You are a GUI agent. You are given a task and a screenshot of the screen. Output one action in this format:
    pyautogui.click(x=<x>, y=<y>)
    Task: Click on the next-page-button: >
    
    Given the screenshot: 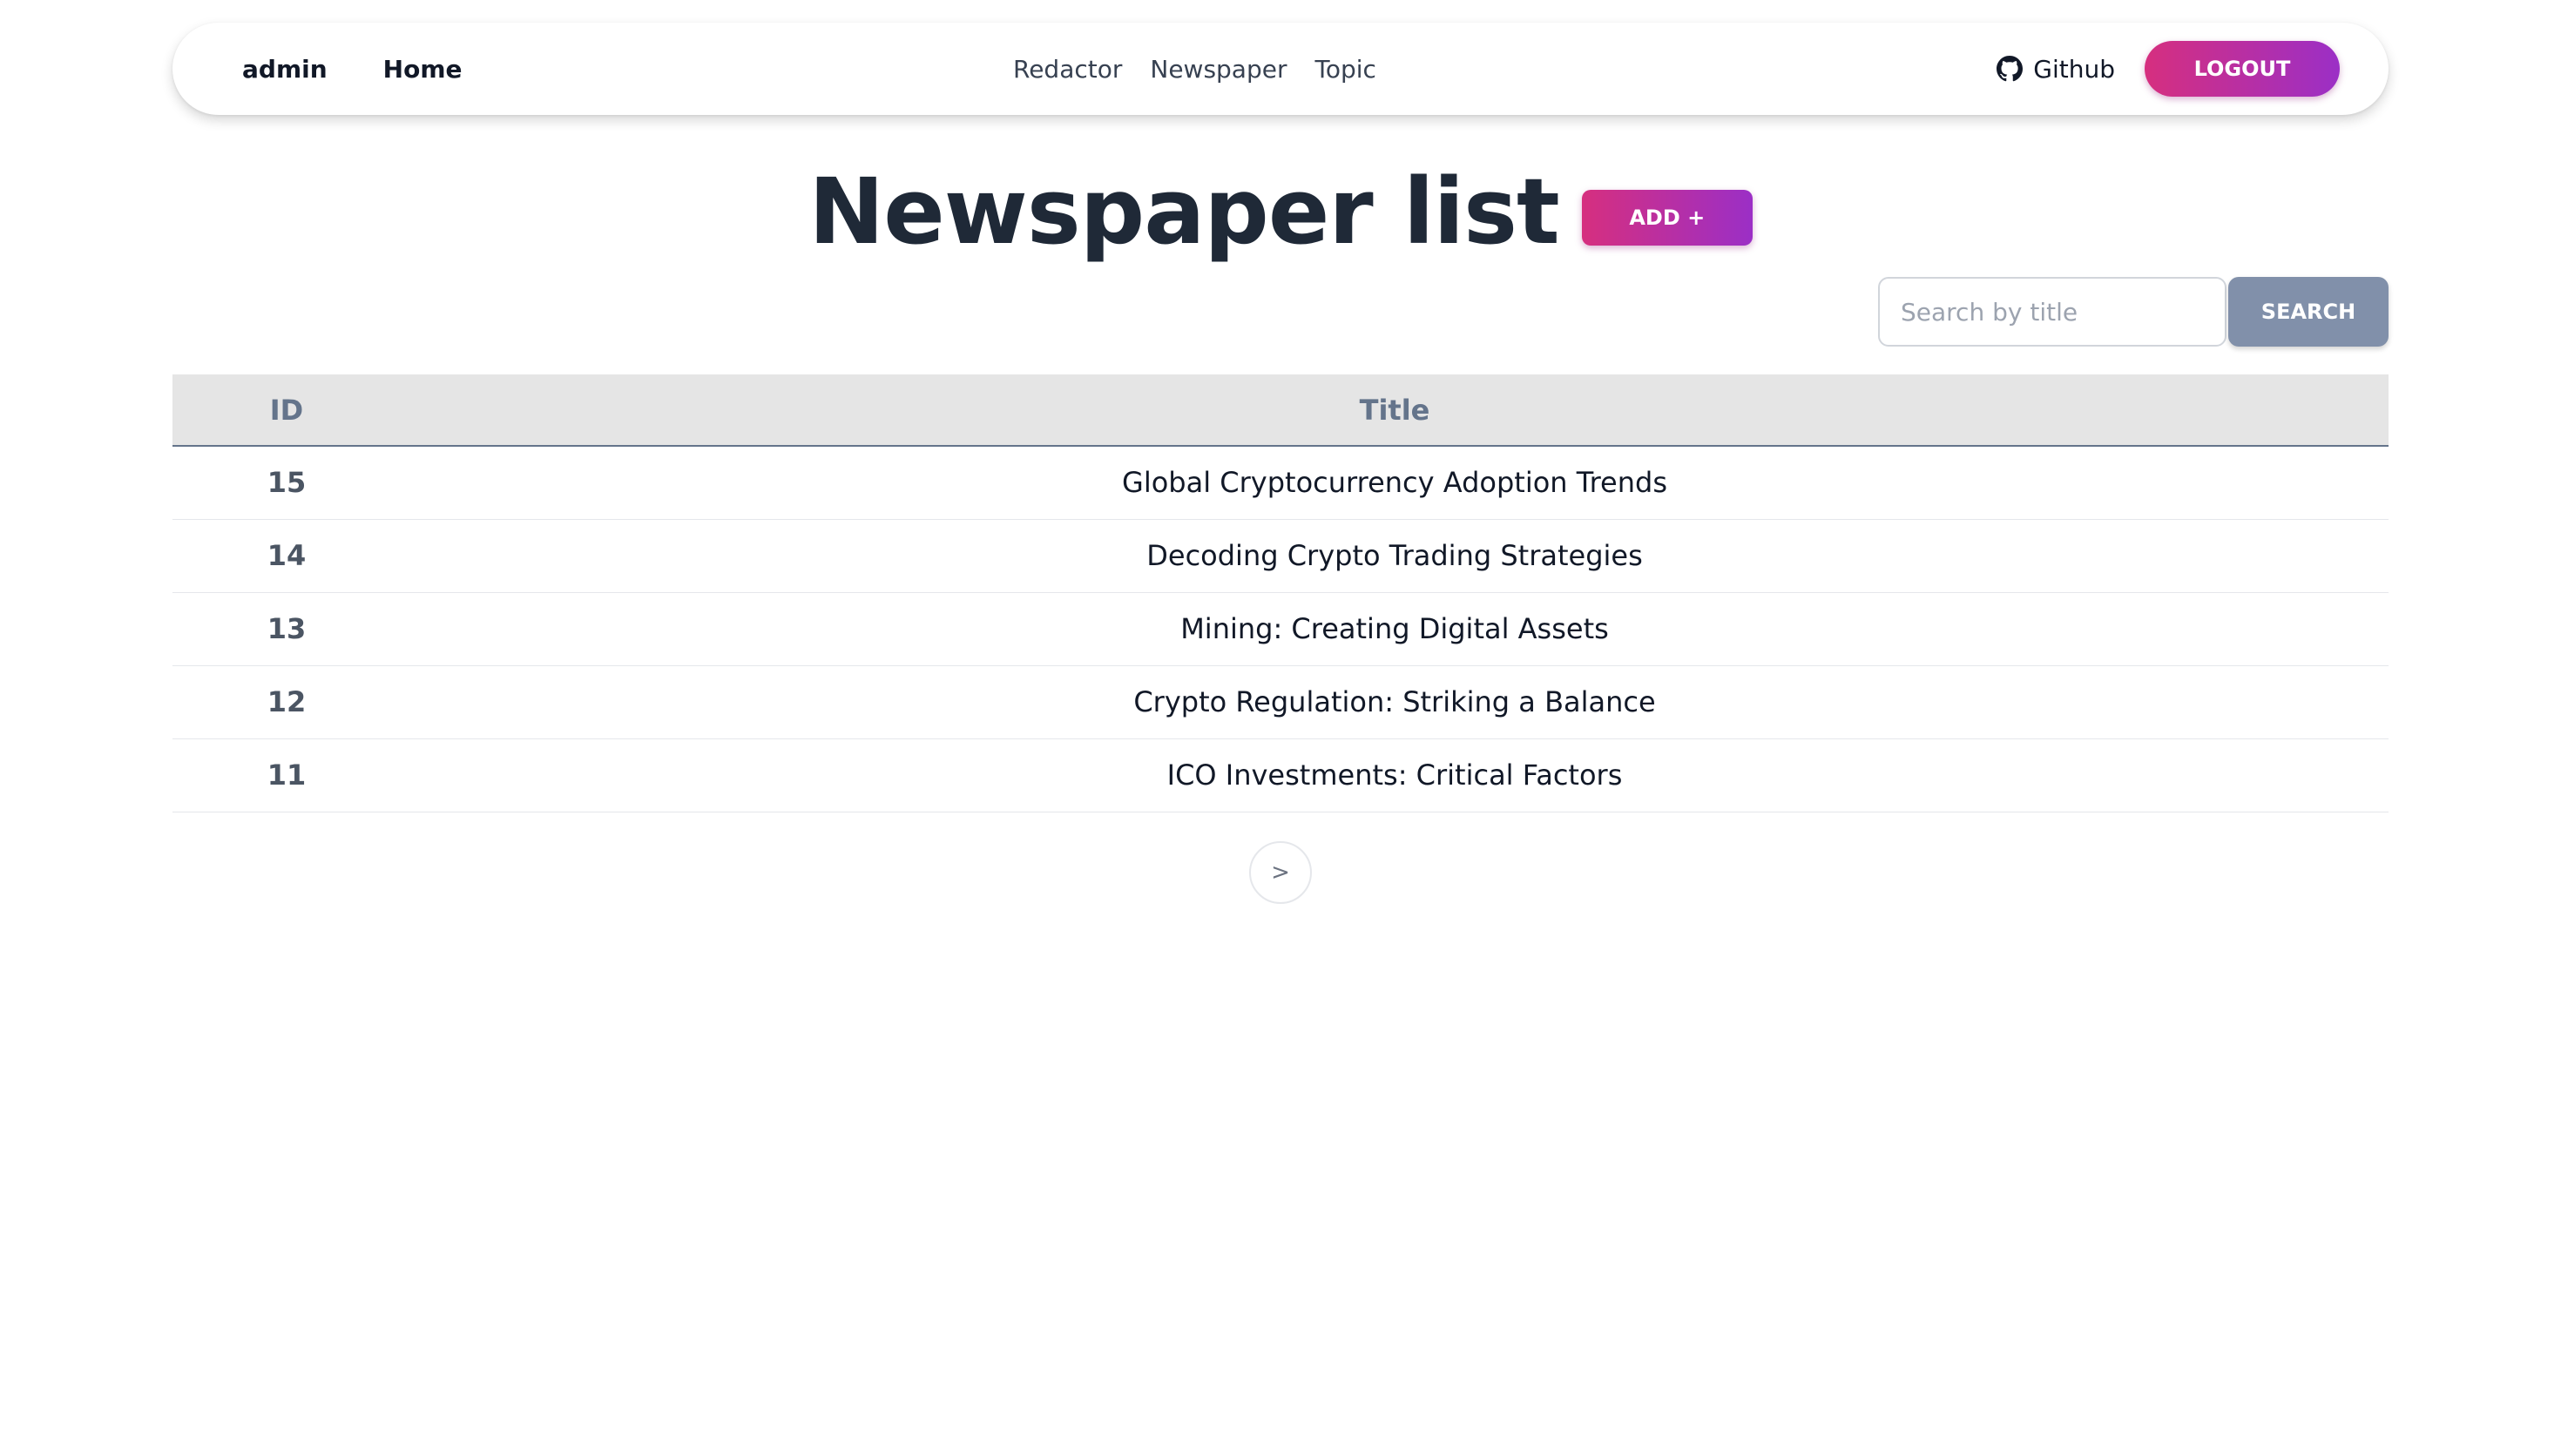 What is the action you would take?
    pyautogui.click(x=1280, y=872)
    